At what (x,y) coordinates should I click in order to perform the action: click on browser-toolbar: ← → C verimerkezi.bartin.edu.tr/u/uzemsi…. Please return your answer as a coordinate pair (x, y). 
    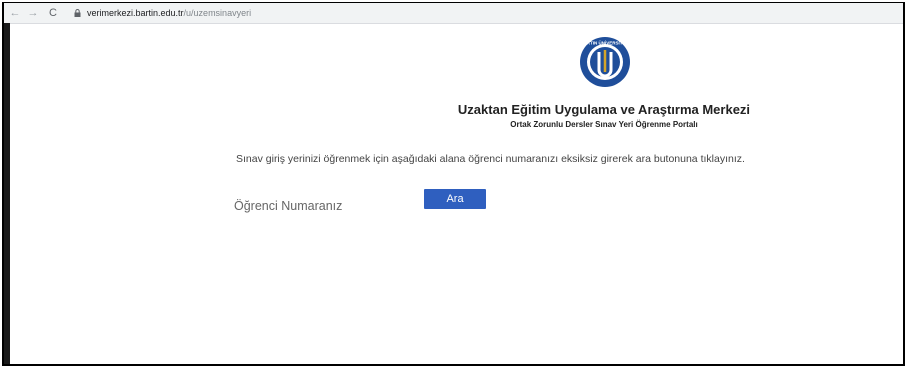
    Looking at the image, I should click on (453, 13).